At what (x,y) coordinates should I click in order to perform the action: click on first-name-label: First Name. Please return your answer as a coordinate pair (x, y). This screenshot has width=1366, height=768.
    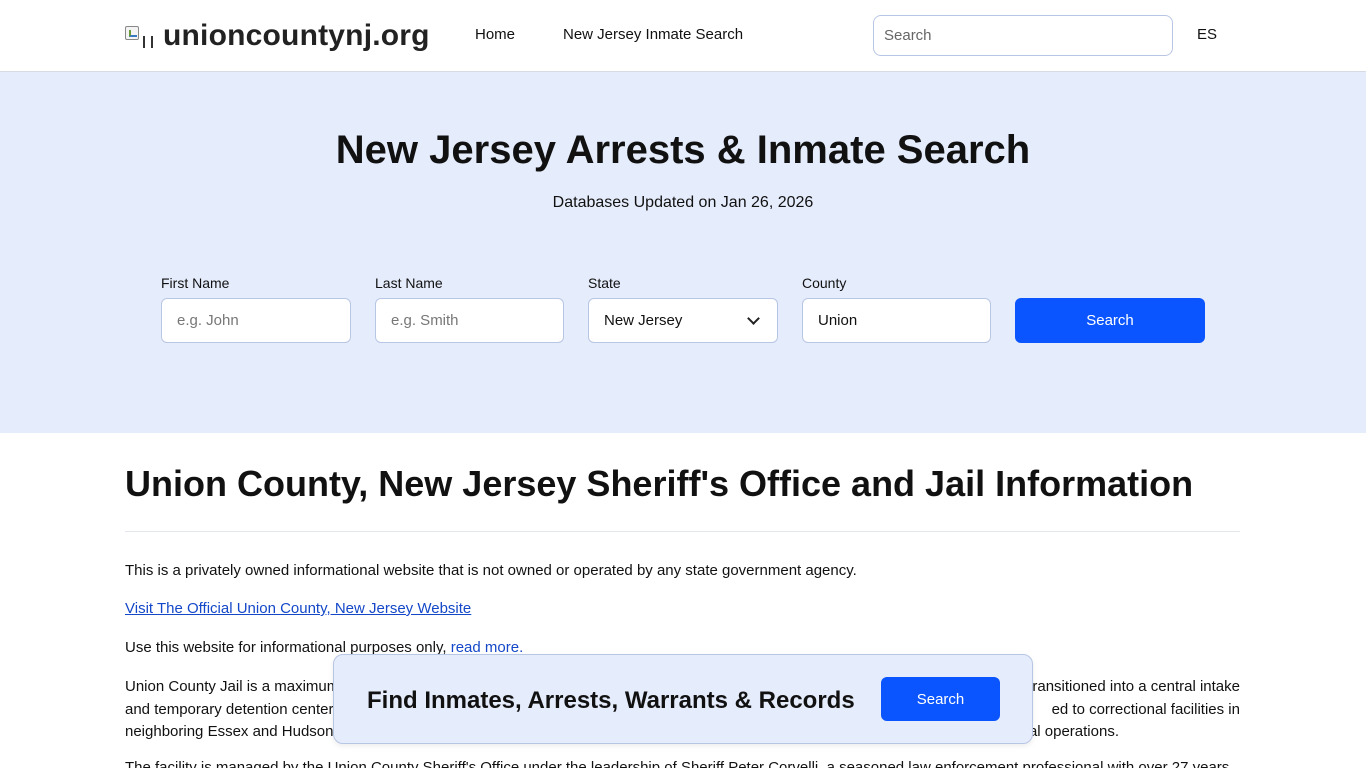
    Looking at the image, I should click on (195, 283).